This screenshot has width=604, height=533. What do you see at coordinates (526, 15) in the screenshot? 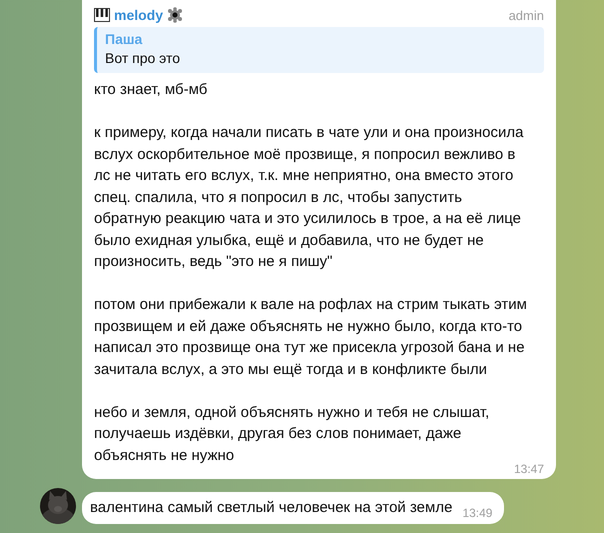
I see `role-label: admin` at bounding box center [526, 15].